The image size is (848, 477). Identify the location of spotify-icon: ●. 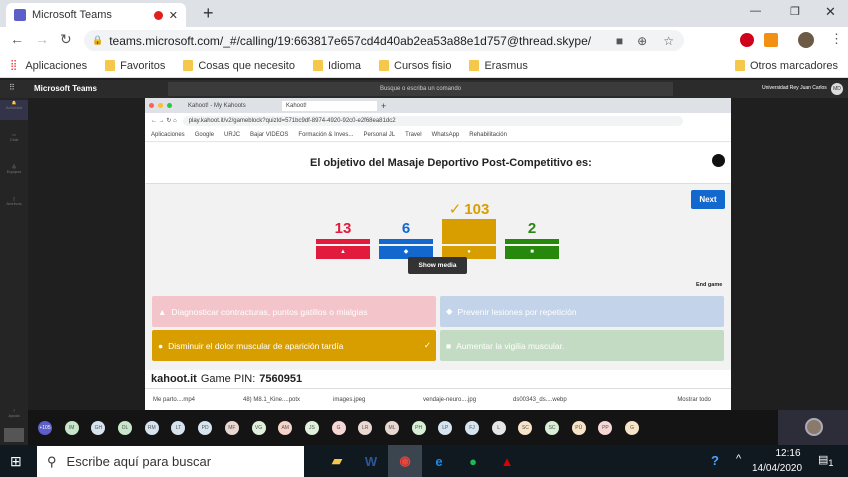
(473, 461).